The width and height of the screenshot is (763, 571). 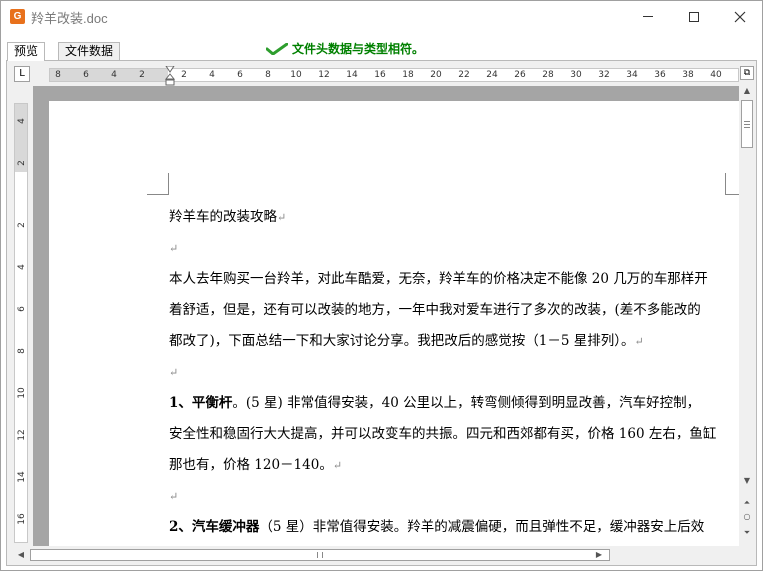 I want to click on browse-object-icon: ○, so click(x=747, y=517).